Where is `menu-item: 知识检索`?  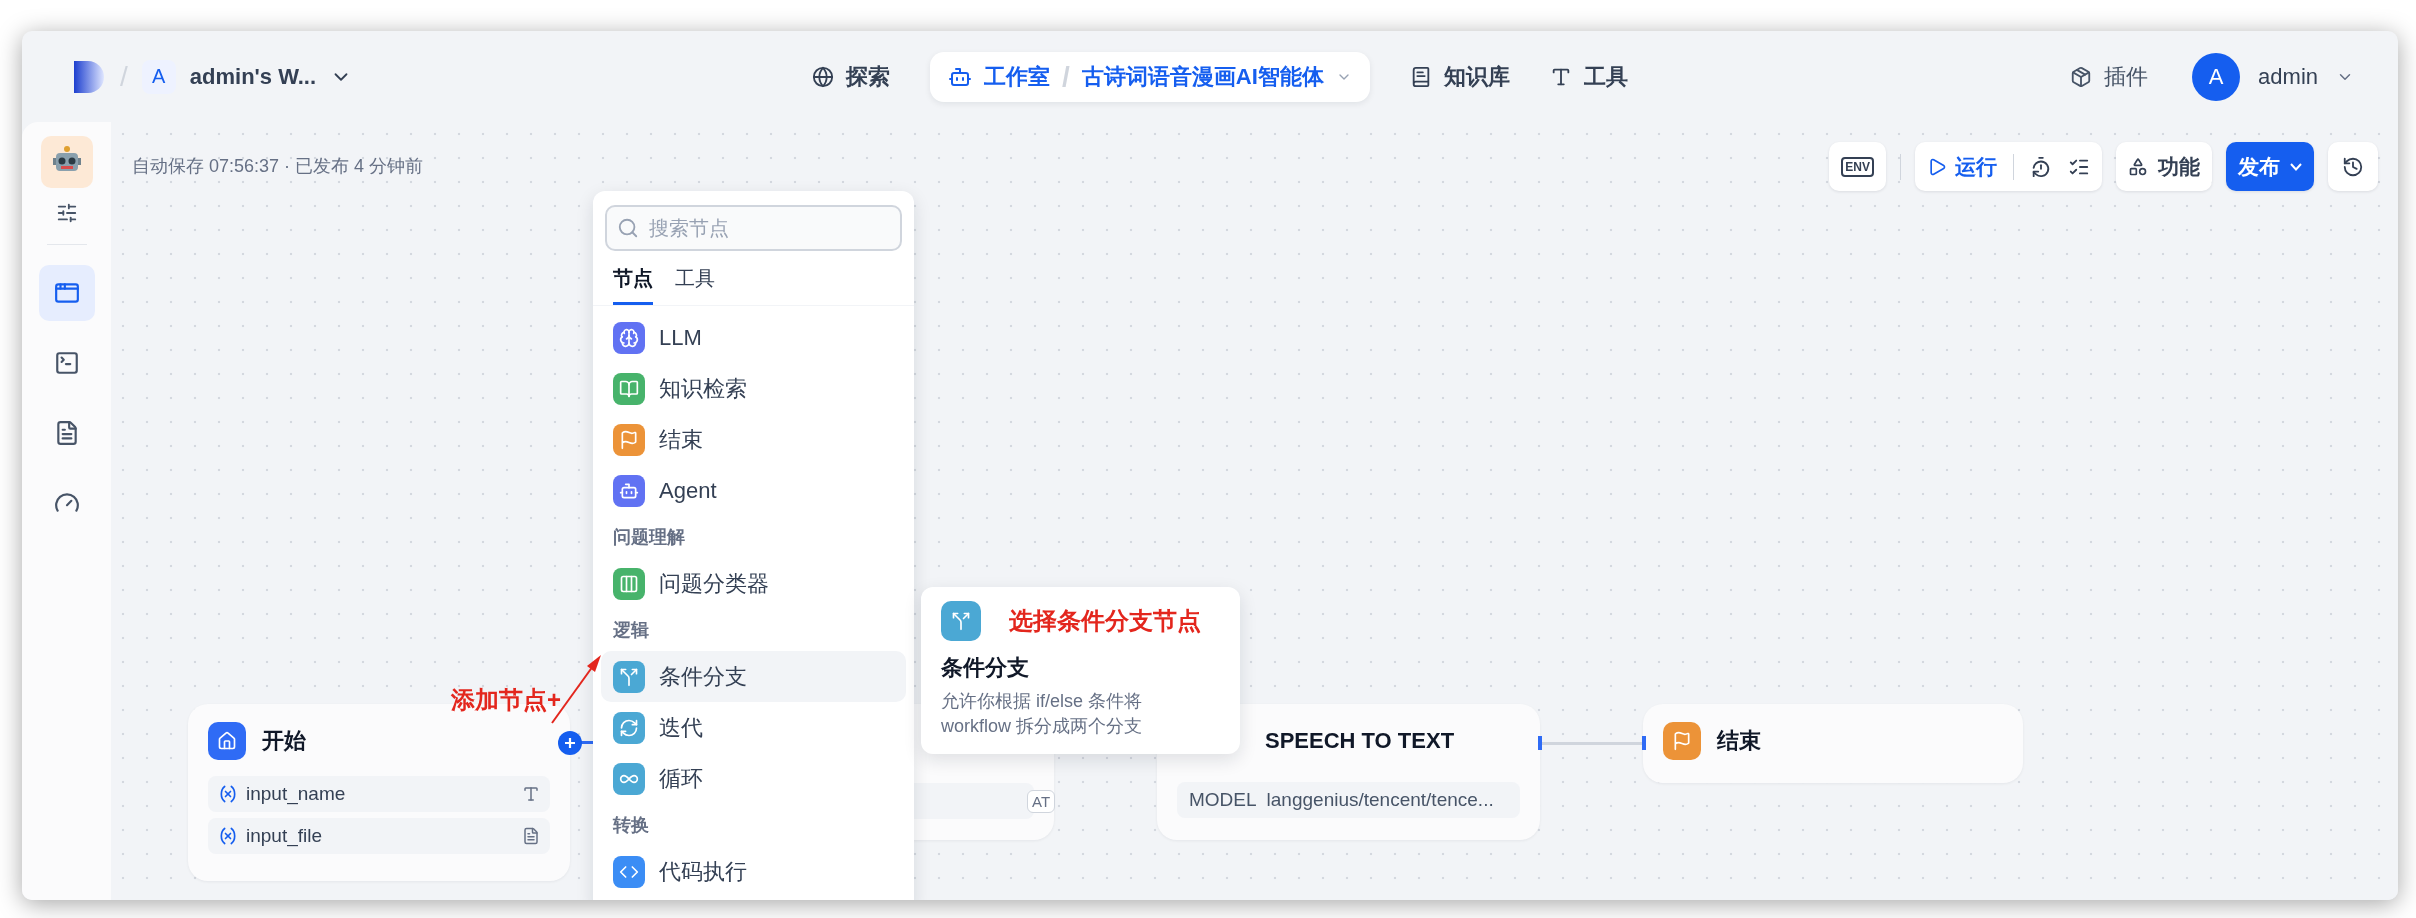
menu-item: 知识检索 is located at coordinates (753, 388).